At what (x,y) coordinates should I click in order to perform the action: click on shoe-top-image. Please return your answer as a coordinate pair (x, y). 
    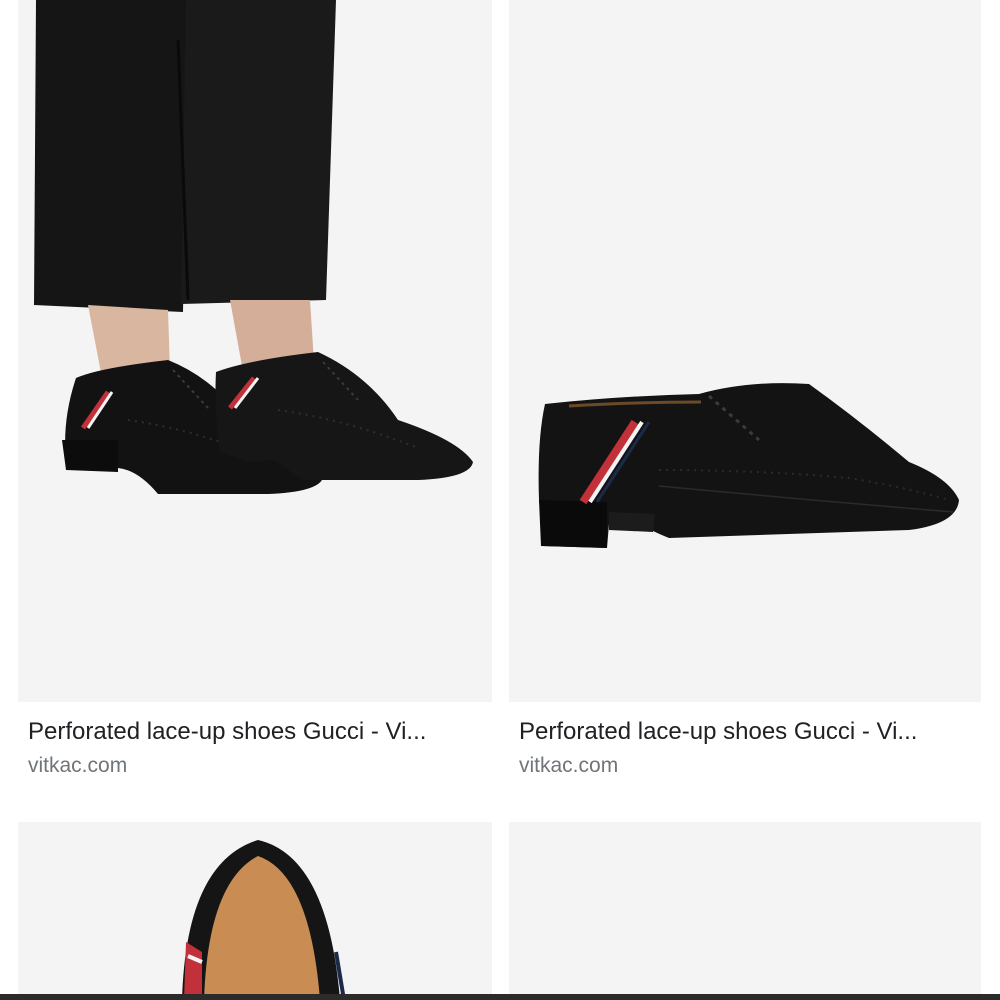
    Looking at the image, I should click on (264, 920).